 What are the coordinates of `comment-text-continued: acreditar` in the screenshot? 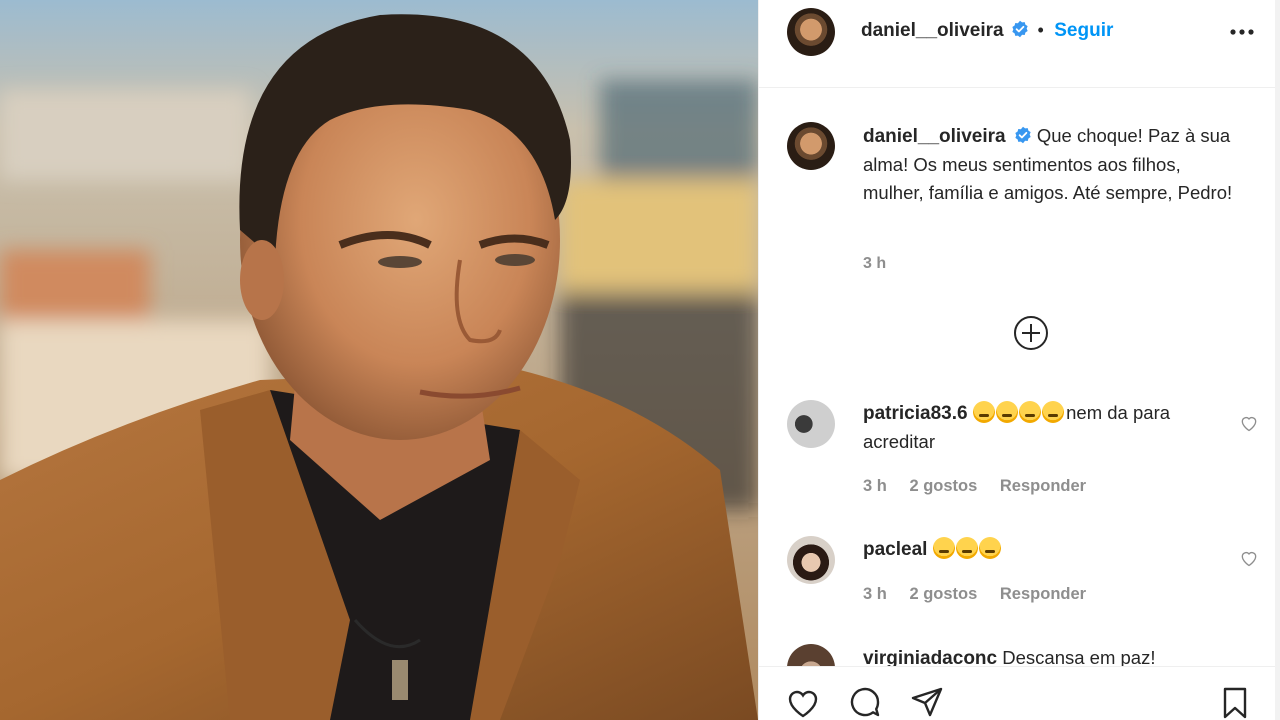 It's located at (899, 441).